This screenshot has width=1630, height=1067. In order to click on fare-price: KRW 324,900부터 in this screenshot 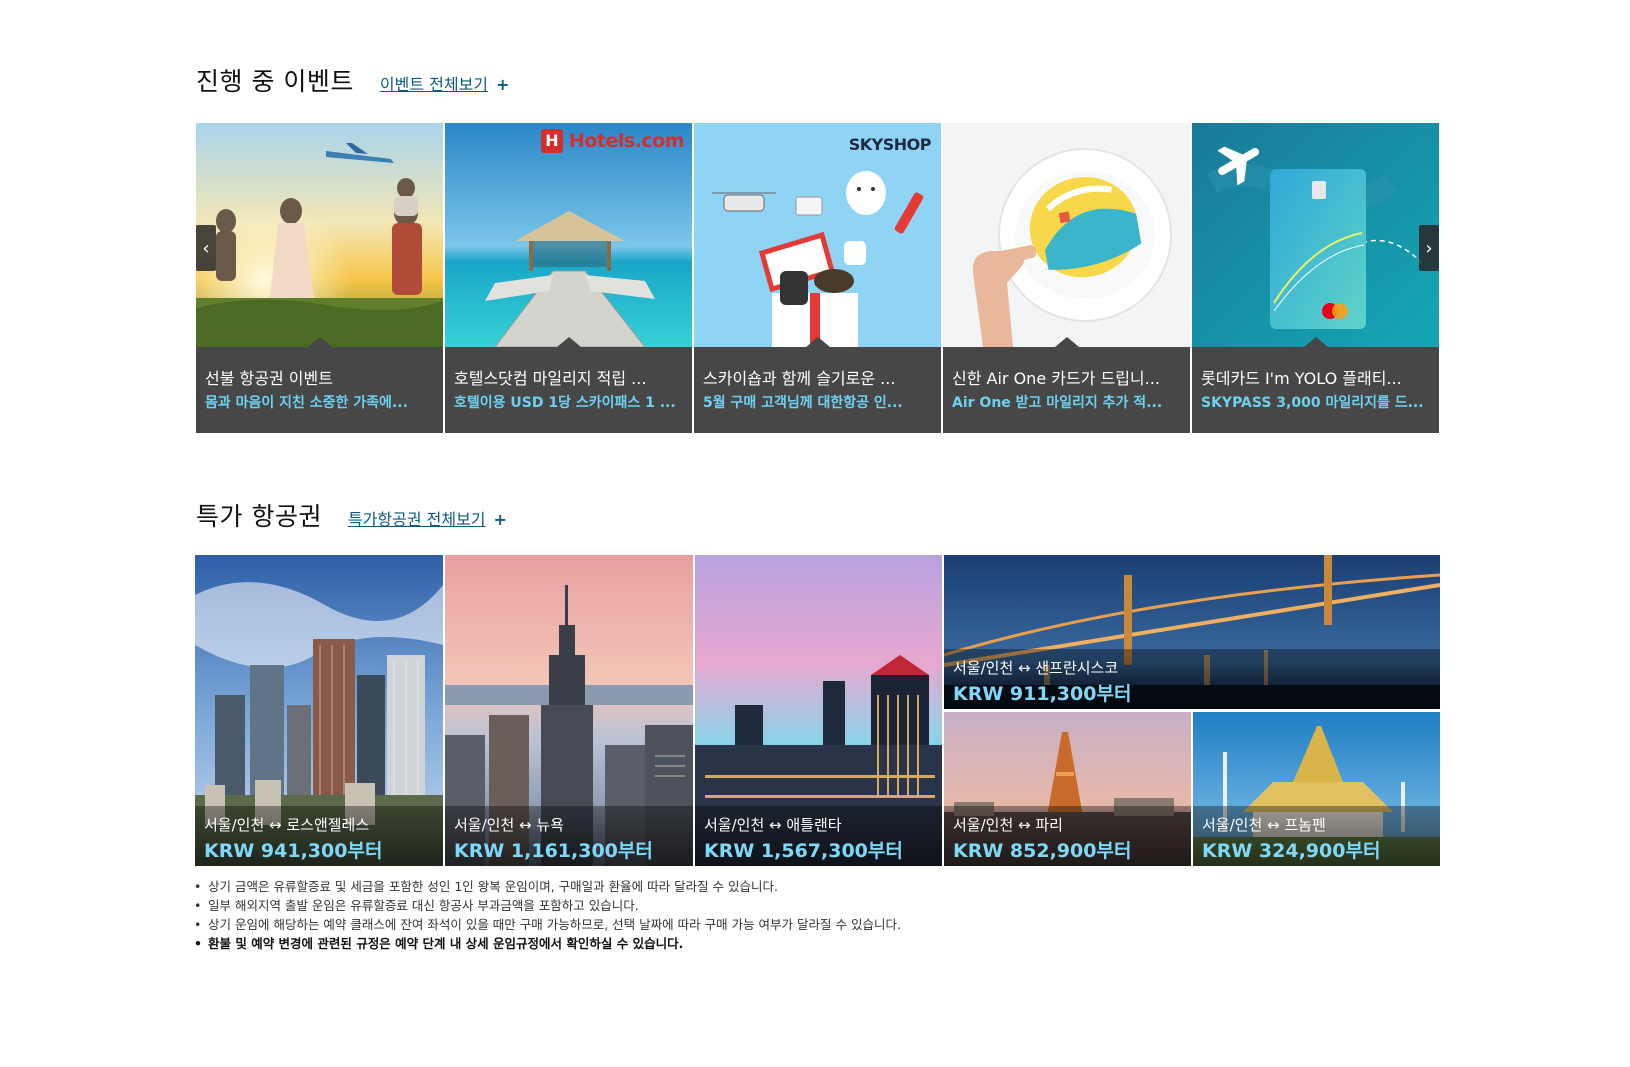, I will do `click(1316, 849)`.